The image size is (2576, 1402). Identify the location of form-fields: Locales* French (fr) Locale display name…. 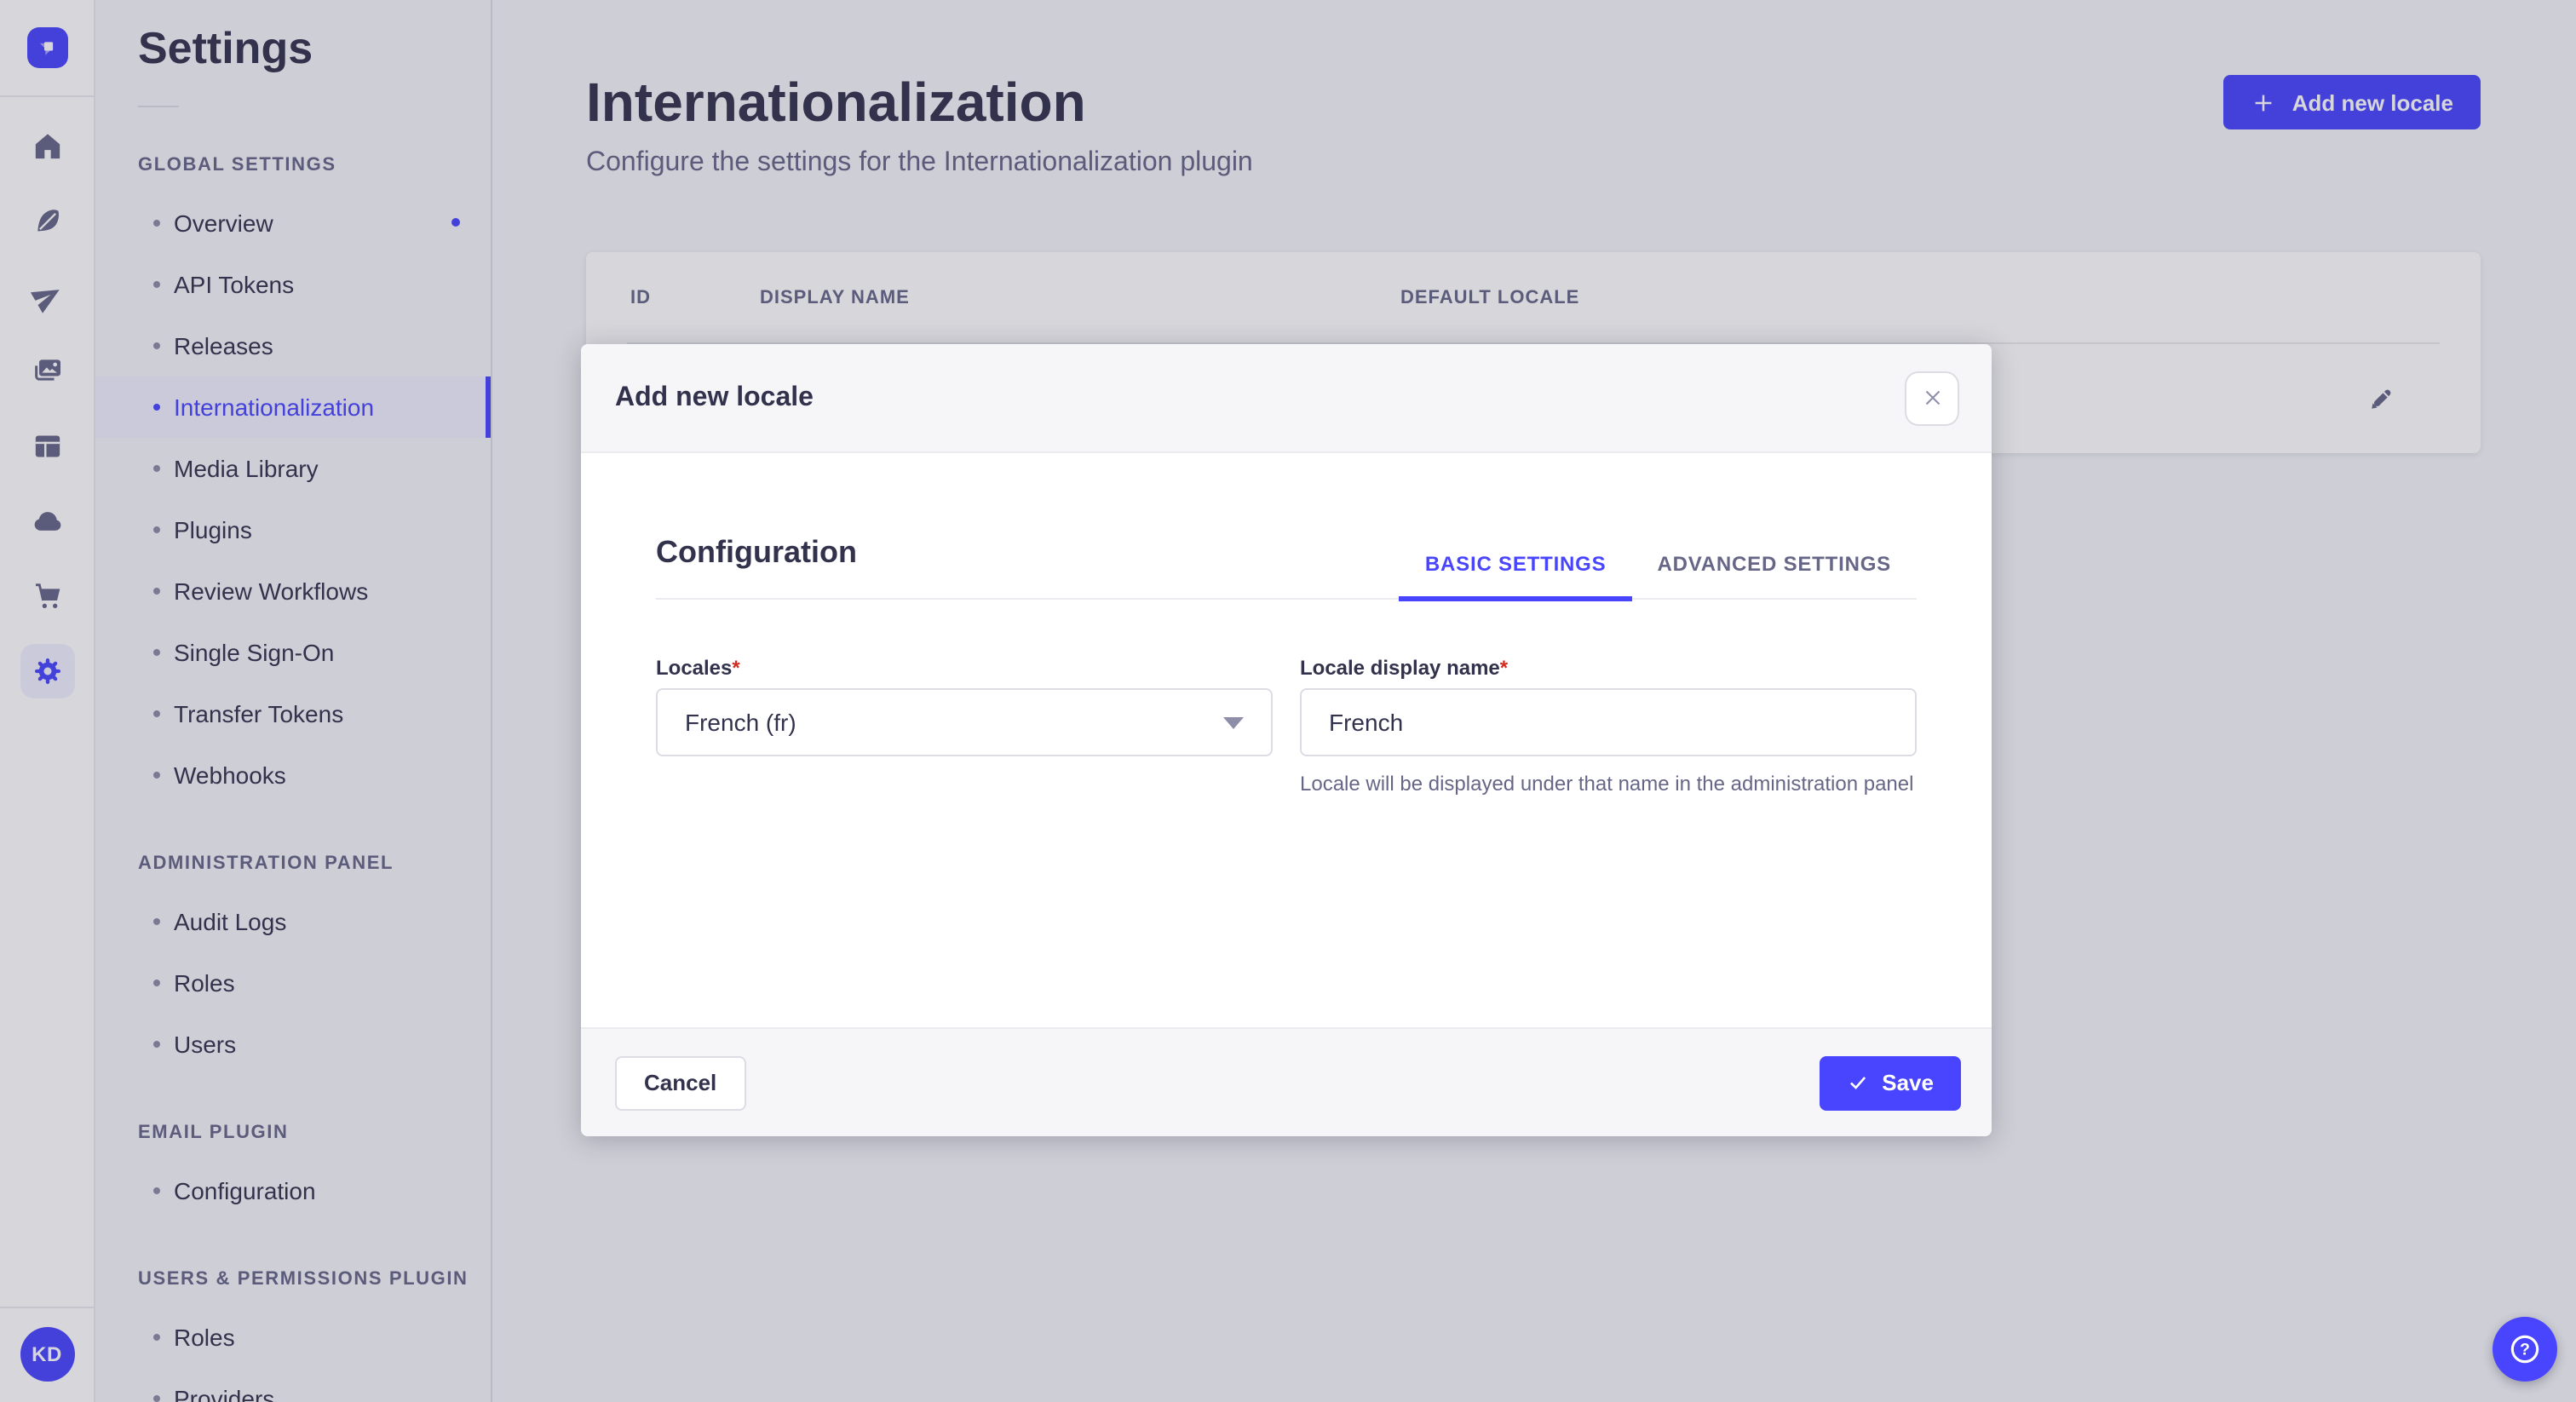
(1287, 725).